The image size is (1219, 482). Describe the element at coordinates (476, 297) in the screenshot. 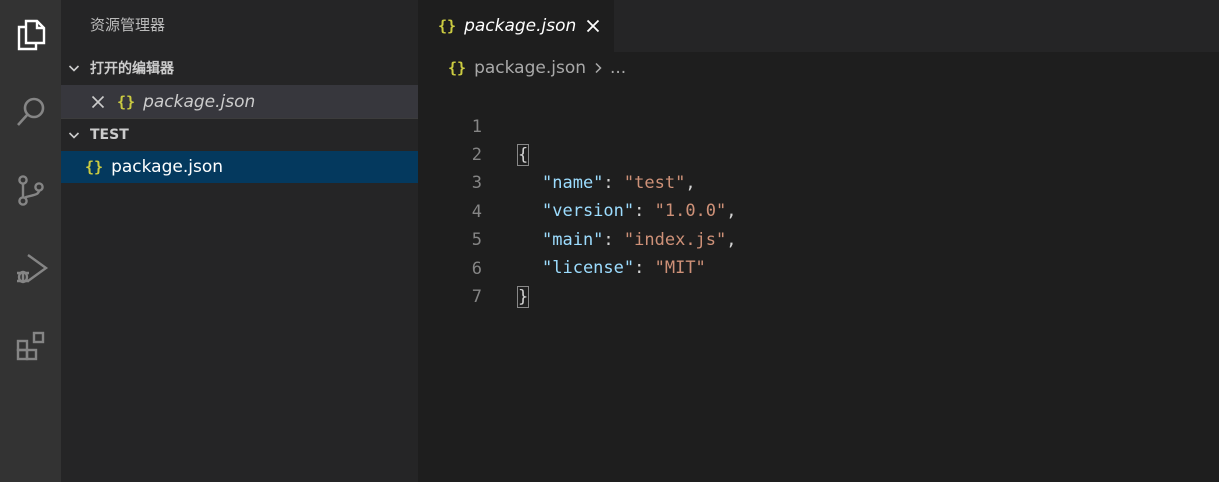

I see `line-number: 7` at that location.